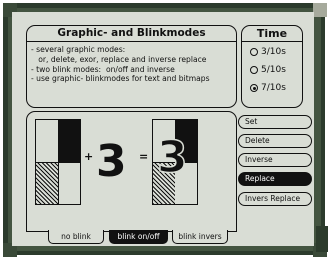 This screenshot has height=261, width=331. I want to click on time-option-3: 3/10s, so click(268, 52).